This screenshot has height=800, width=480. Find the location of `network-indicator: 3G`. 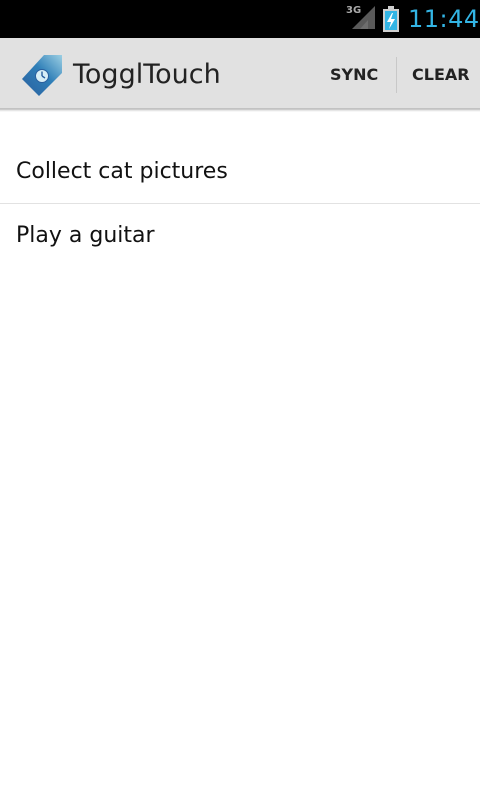

network-indicator: 3G is located at coordinates (361, 18).